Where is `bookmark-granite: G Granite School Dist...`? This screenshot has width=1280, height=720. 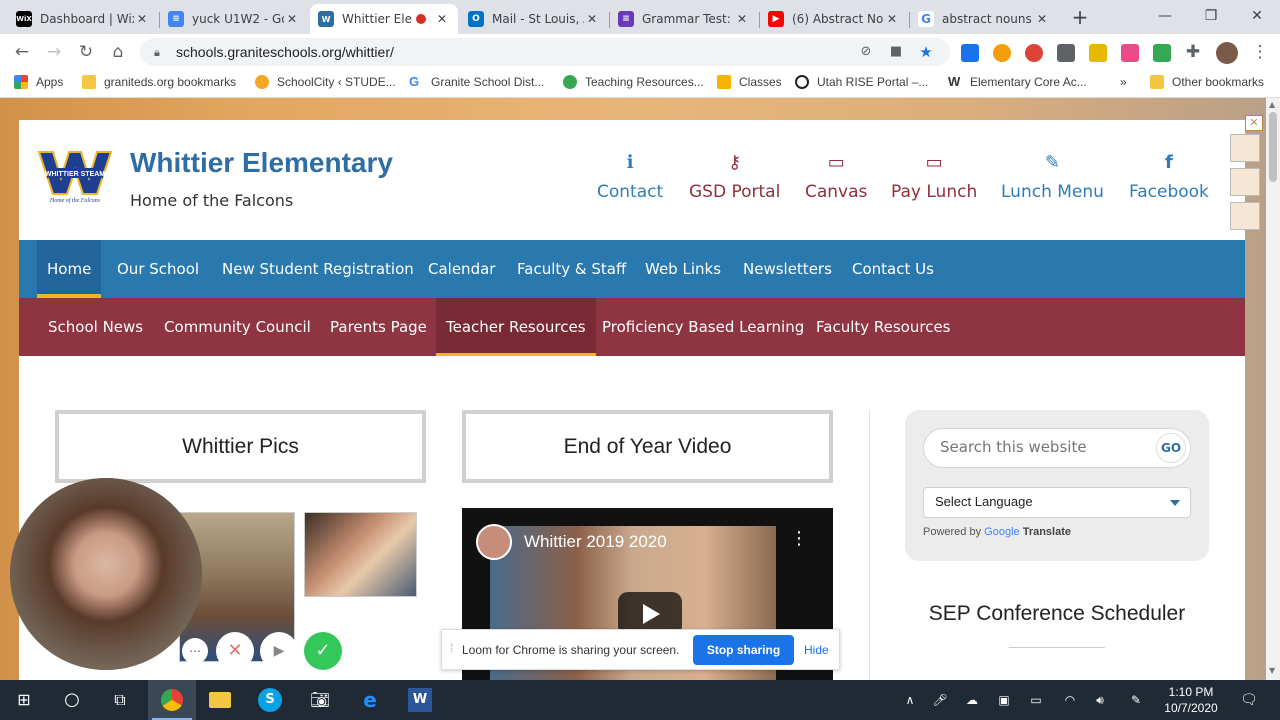 bookmark-granite: G Granite School Dist... is located at coordinates (476, 82).